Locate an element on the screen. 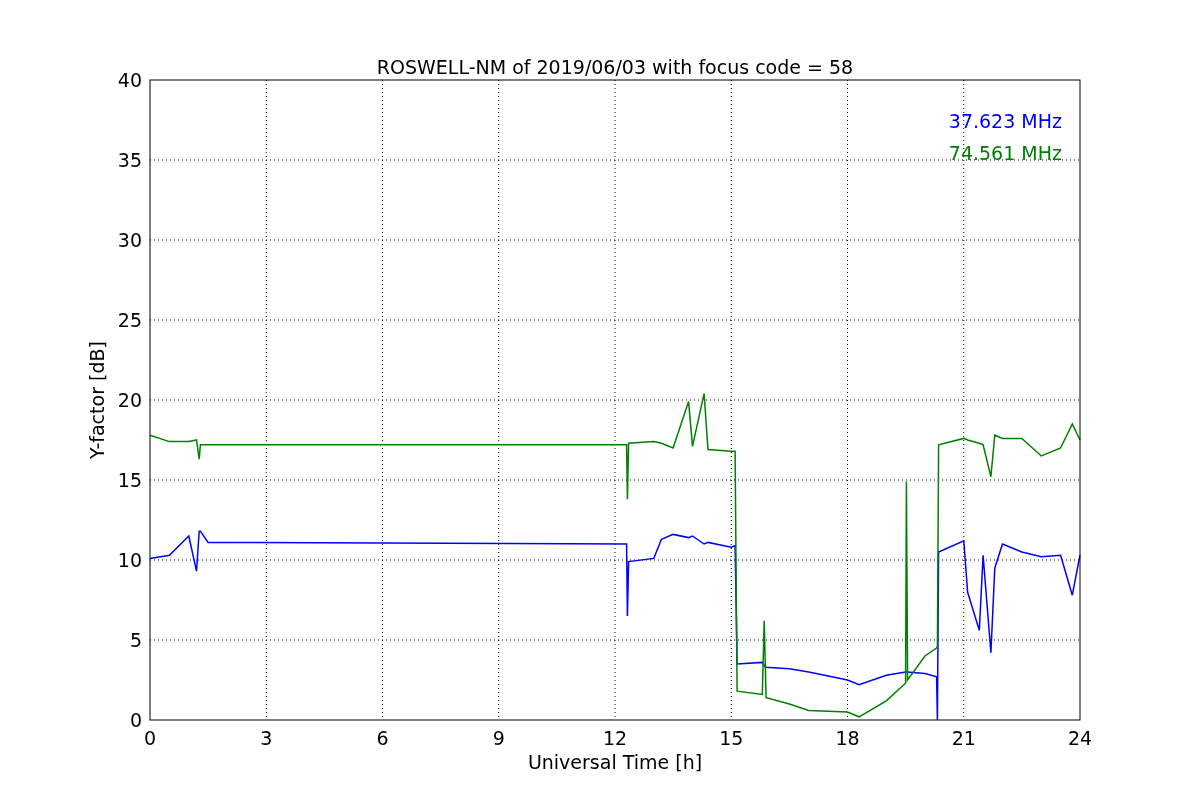 Image resolution: width=1200 pixels, height=800 pixels. y-tick-label: 40 is located at coordinates (129, 80).